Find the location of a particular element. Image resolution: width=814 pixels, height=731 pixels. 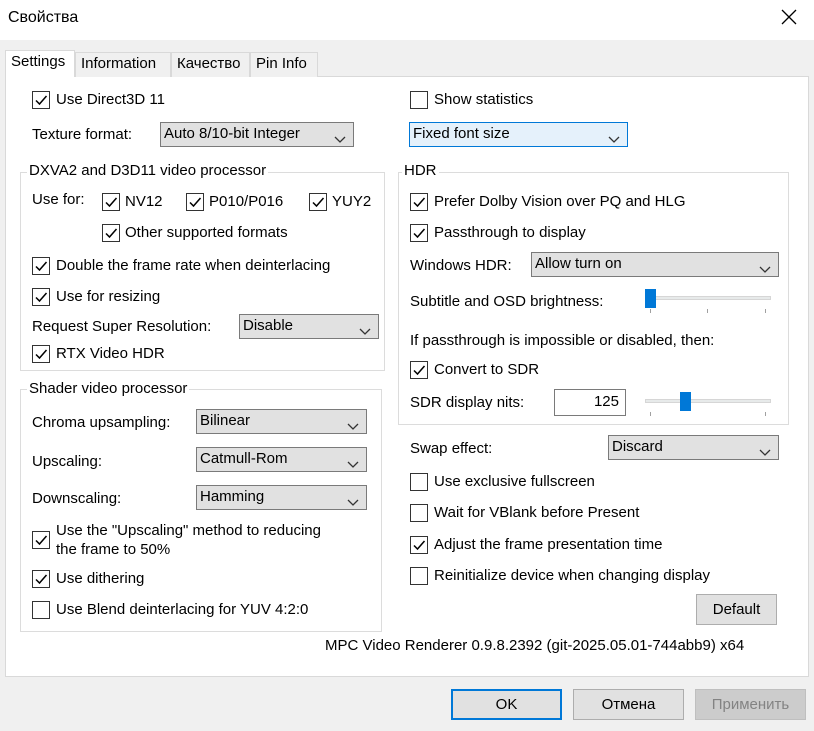

texture-format-select: Auto 8/10-bit Integer is located at coordinates (257, 134).